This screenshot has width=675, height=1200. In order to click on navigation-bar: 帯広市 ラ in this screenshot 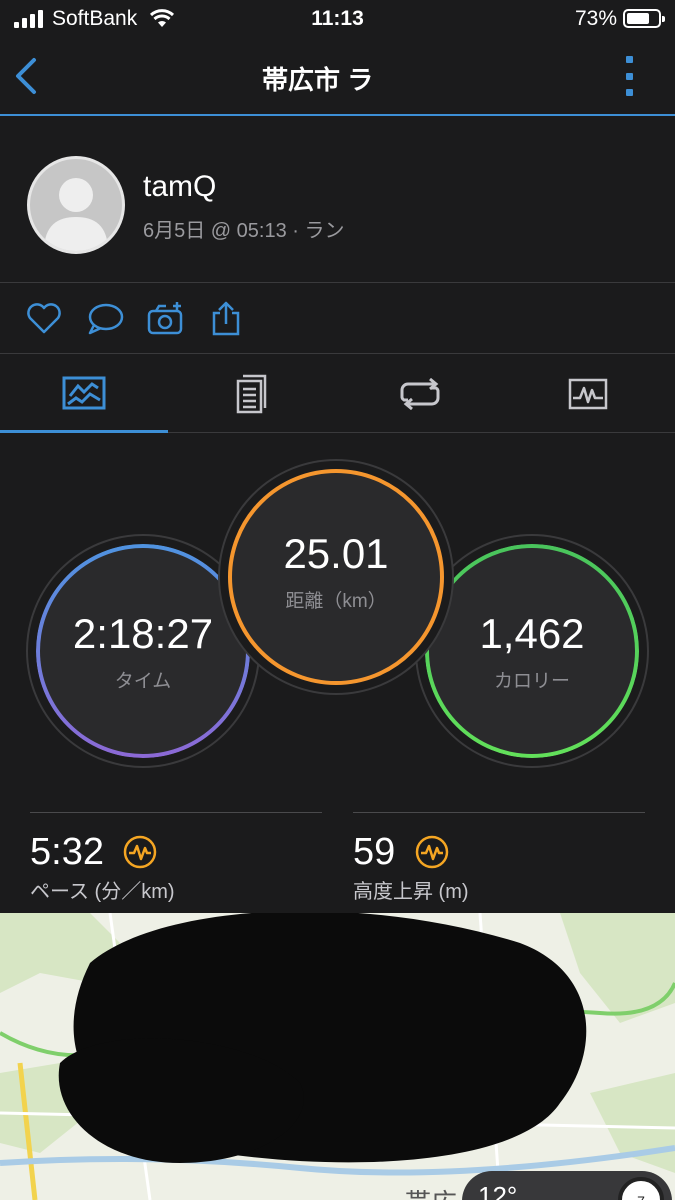, I will do `click(337, 77)`.